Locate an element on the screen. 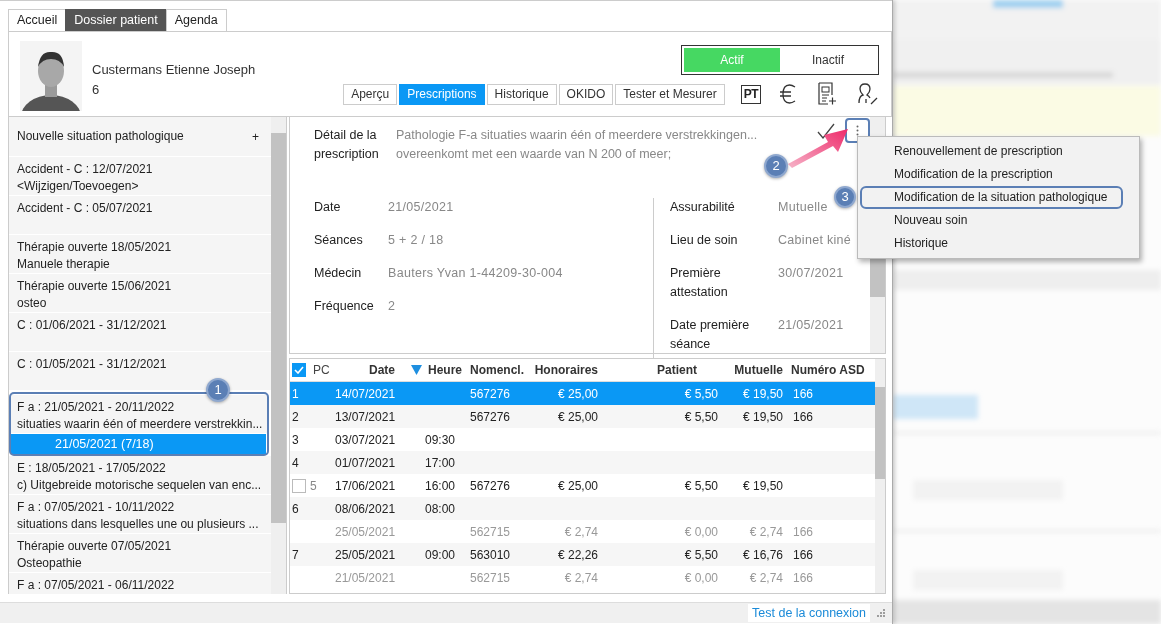 The image size is (1161, 624). item-text: Accident - C : 05/07/2021 is located at coordinates (85, 208).